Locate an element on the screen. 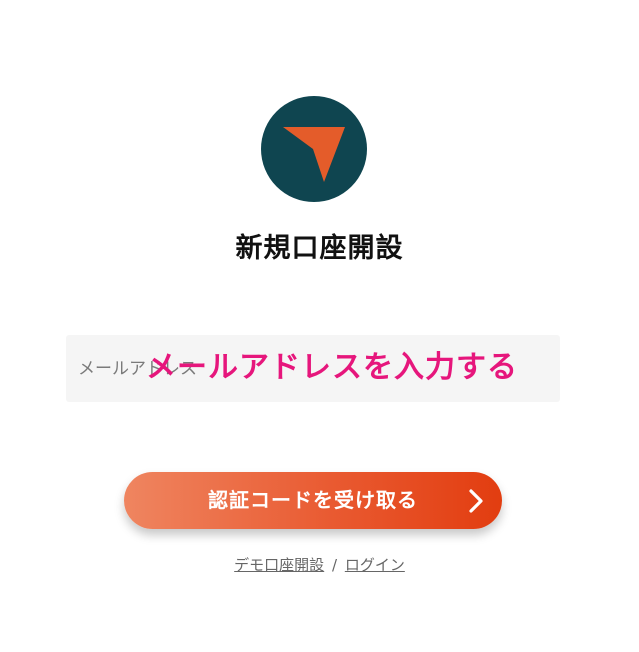  footer-links: デモ口座開設 / ログイン is located at coordinates (319, 565).